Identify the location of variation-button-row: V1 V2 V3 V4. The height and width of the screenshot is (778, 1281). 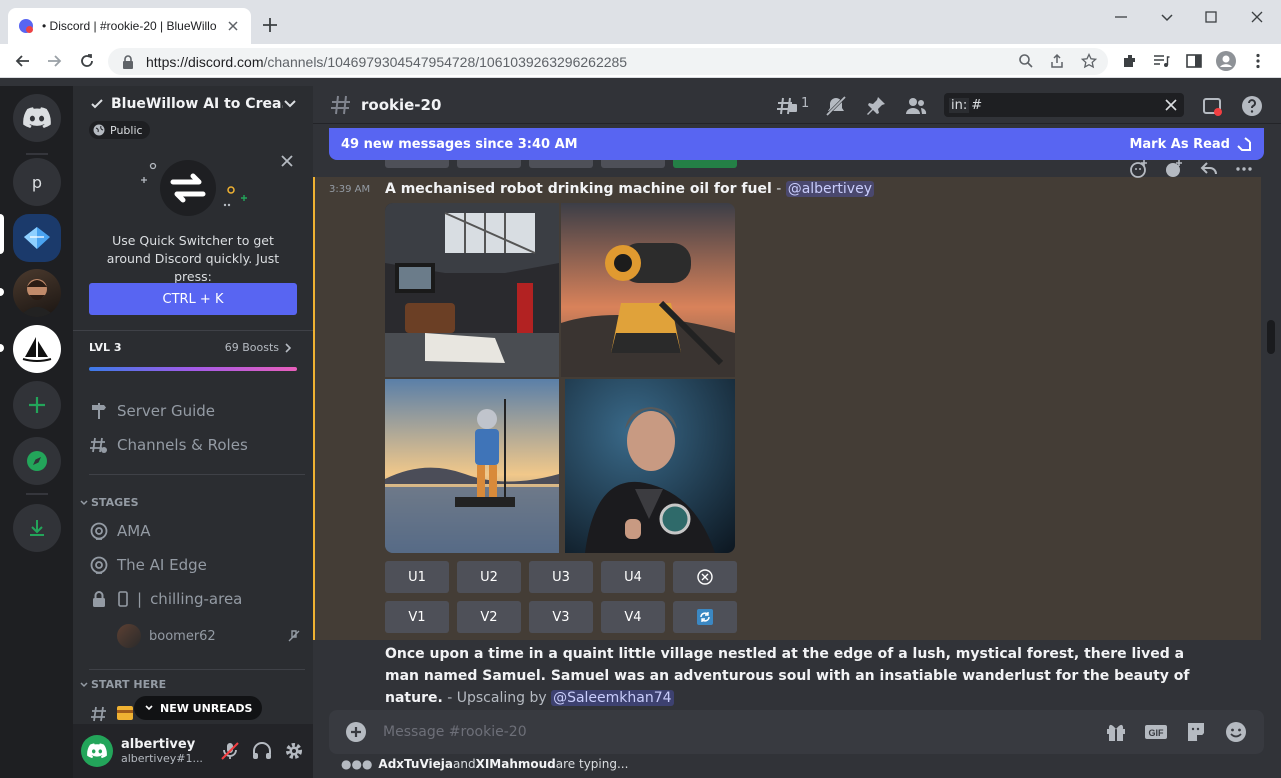
(565, 617).